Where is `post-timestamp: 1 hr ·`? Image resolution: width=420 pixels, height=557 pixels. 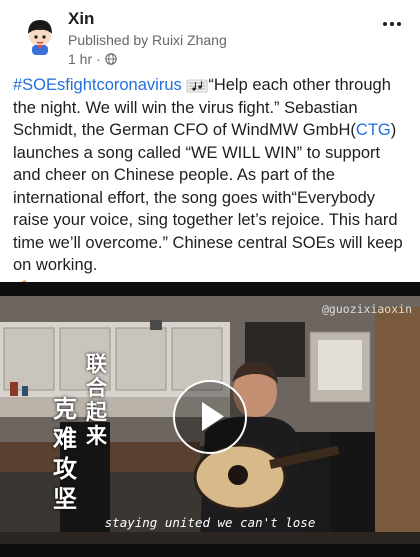
post-timestamp: 1 hr · is located at coordinates (92, 59).